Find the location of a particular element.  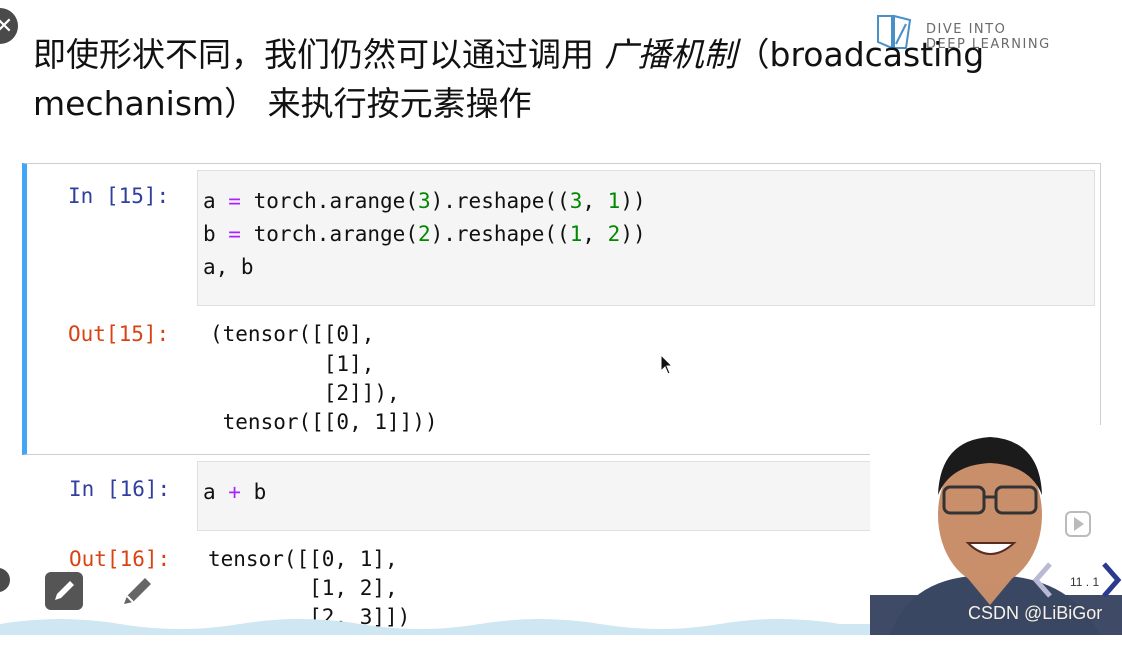

code-line: a + b is located at coordinates (235, 492).